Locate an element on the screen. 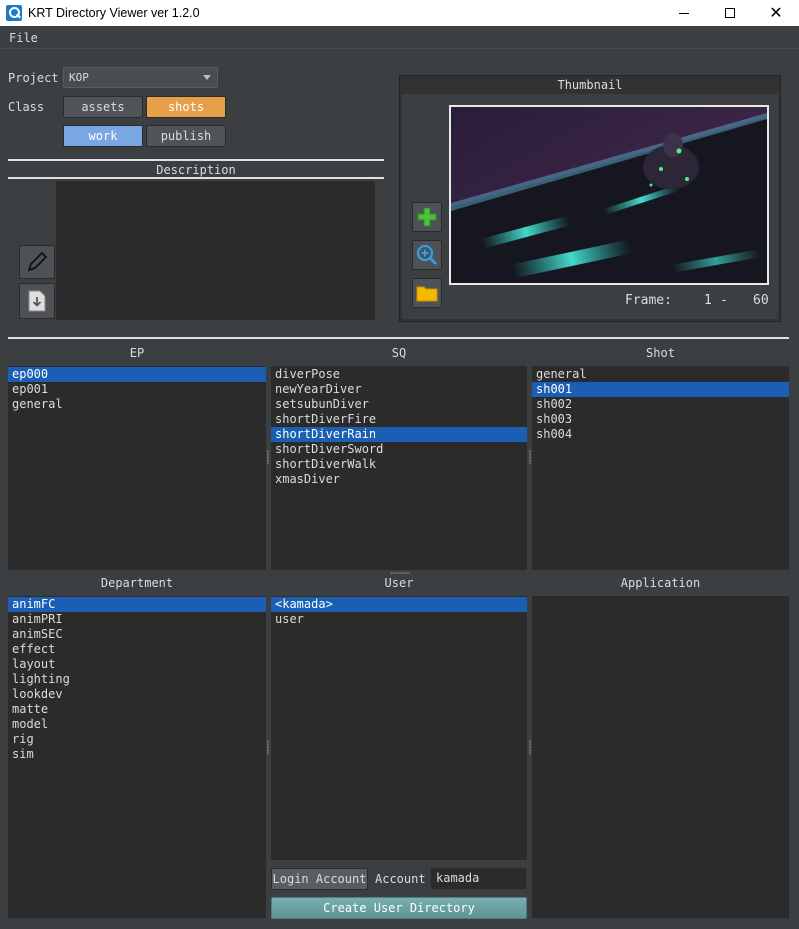 Image resolution: width=799 pixels, height=929 pixels. list-item: shortDiverWalk is located at coordinates (399, 464).